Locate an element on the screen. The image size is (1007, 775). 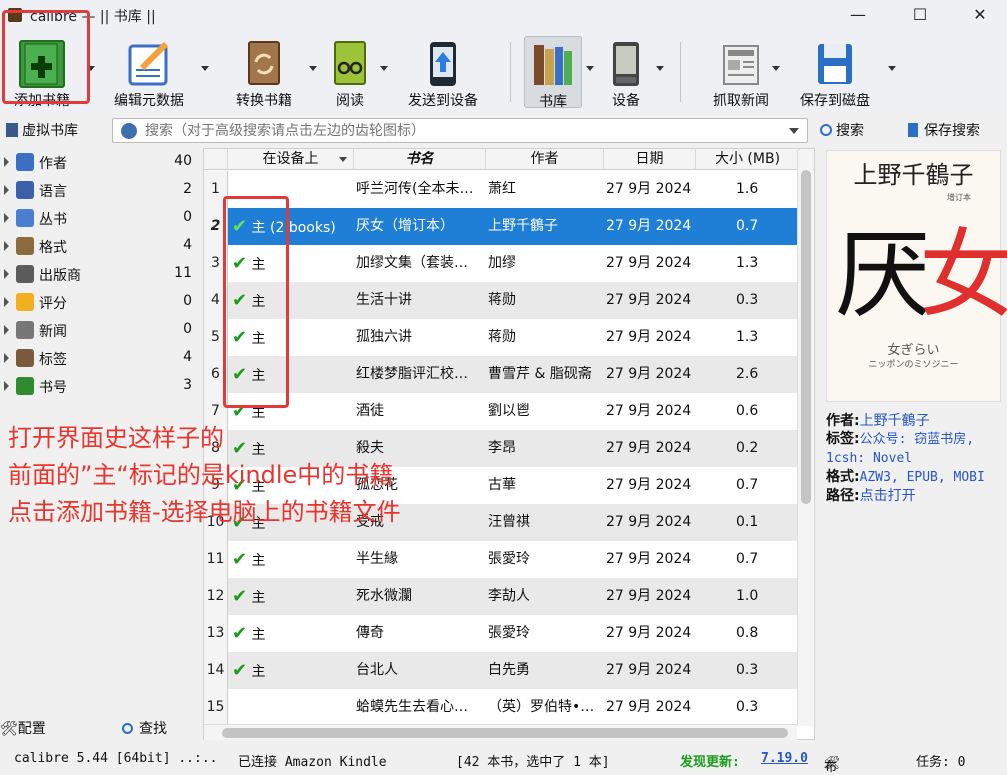
book-row: 11 ✔ 主半生緣 張愛玲 27 9月 2024 0.7 is located at coordinates (501, 559).